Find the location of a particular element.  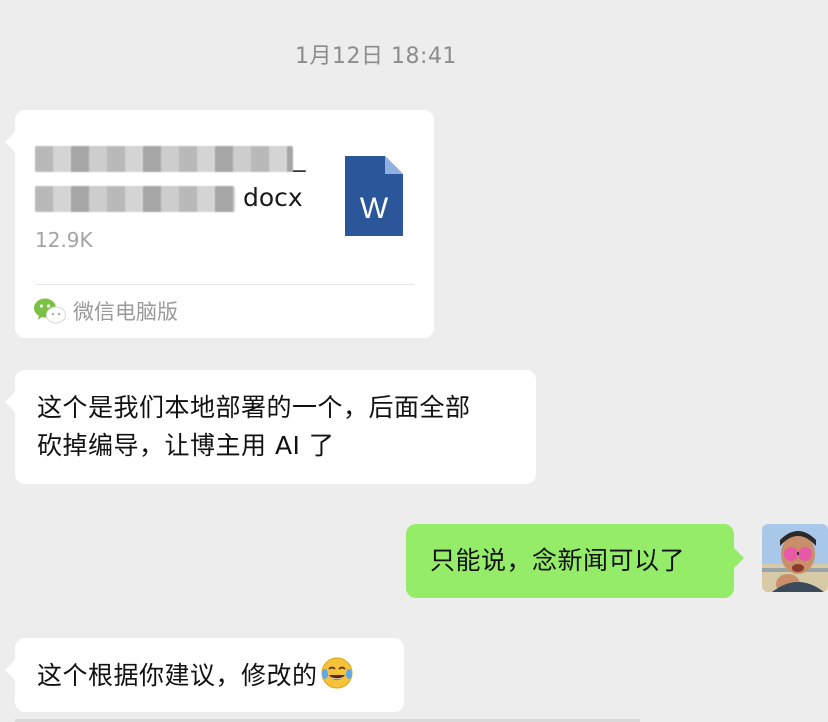

message-text-line: 砍掉编导，让博主用 AI 了 is located at coordinates (186, 445).